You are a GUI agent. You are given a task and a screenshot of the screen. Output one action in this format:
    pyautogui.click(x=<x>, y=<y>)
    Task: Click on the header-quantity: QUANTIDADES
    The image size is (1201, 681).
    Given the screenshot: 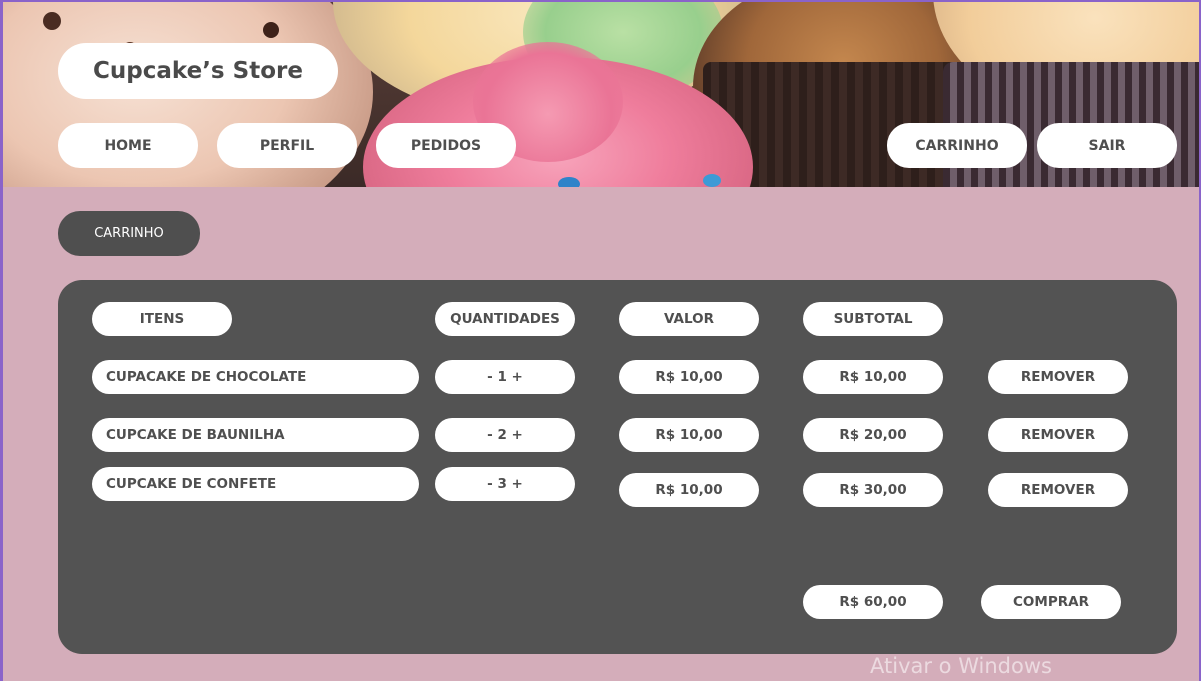 What is the action you would take?
    pyautogui.click(x=505, y=319)
    